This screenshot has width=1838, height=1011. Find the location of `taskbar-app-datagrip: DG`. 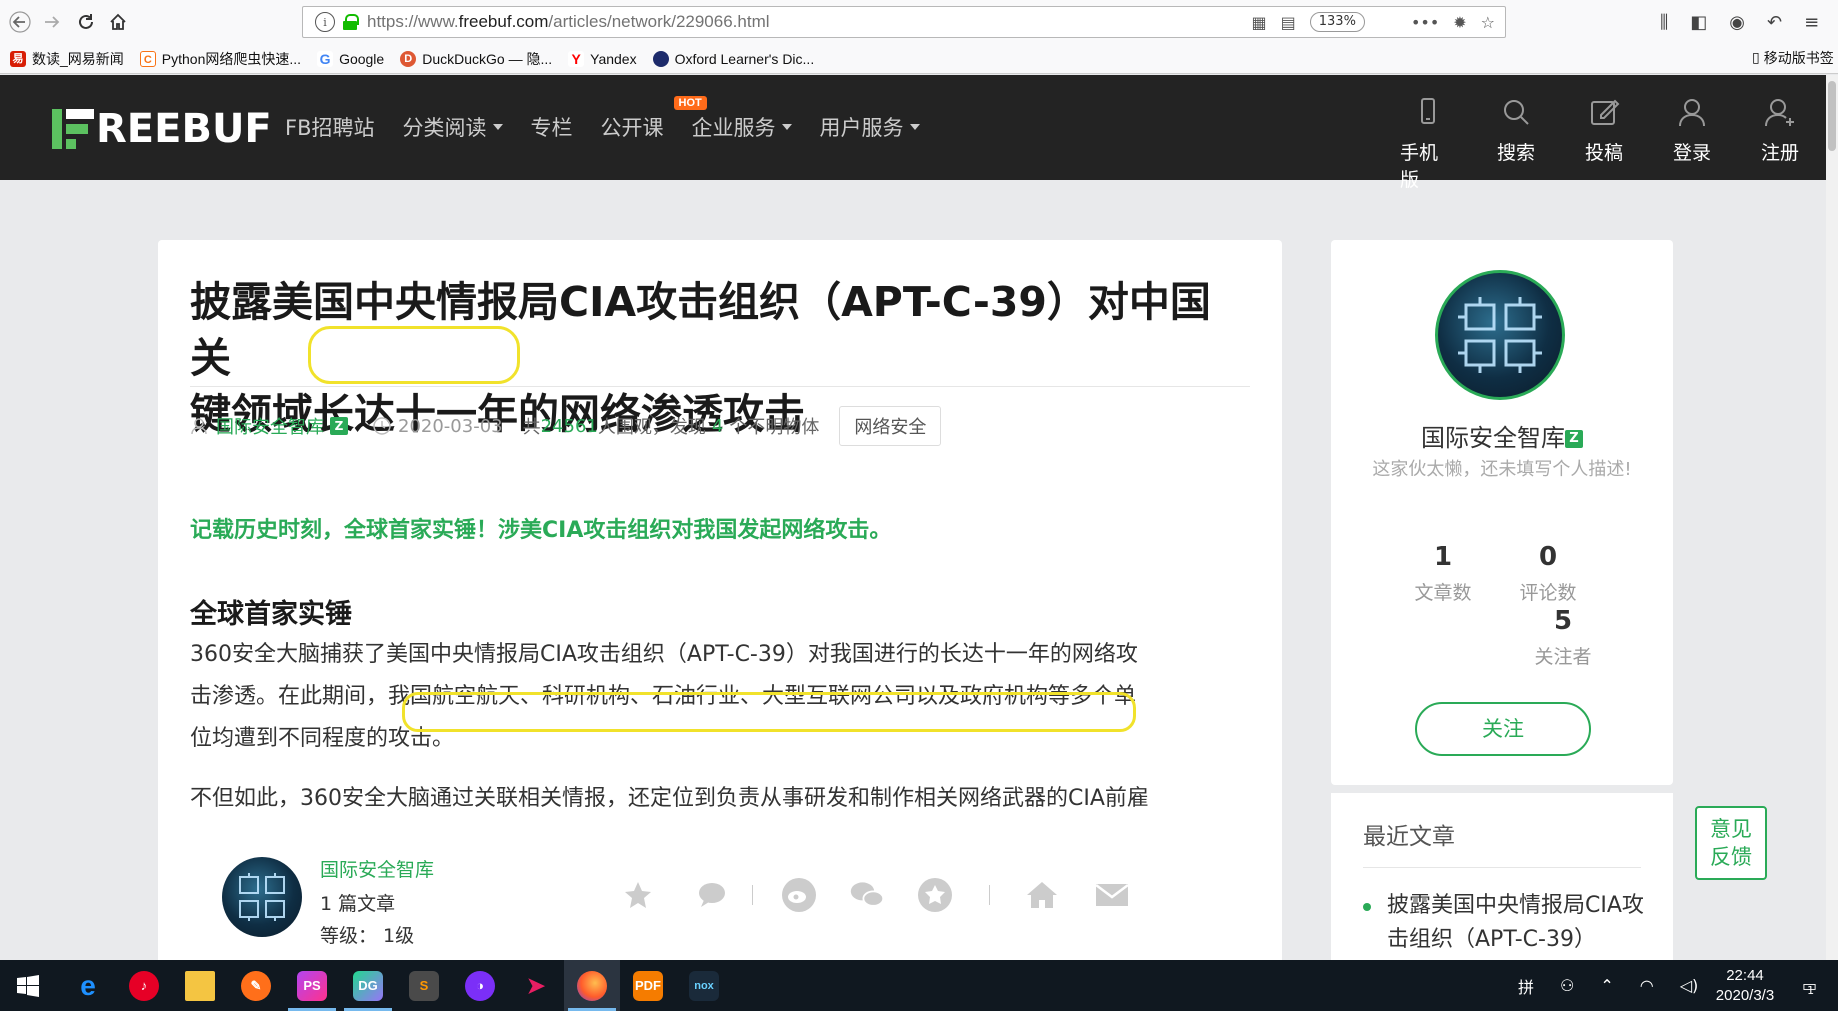

taskbar-app-datagrip: DG is located at coordinates (368, 985).